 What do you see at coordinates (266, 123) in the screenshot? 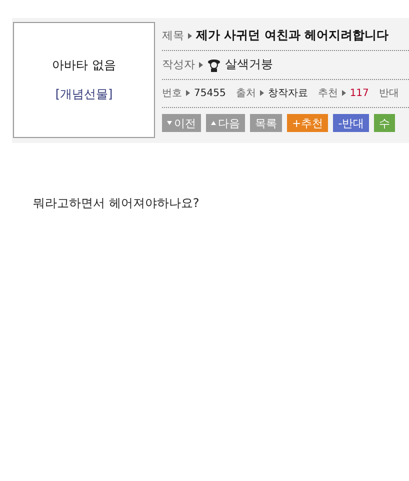
I see `nav-button: 목록` at bounding box center [266, 123].